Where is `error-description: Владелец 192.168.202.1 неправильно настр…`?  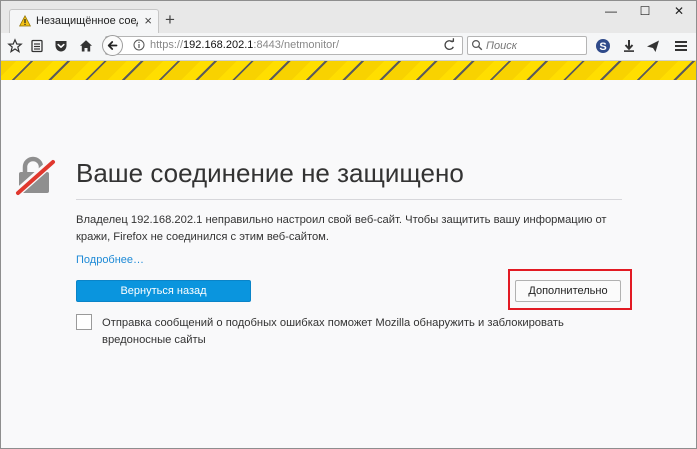 error-description: Владелец 192.168.202.1 неправильно настр… is located at coordinates (341, 228).